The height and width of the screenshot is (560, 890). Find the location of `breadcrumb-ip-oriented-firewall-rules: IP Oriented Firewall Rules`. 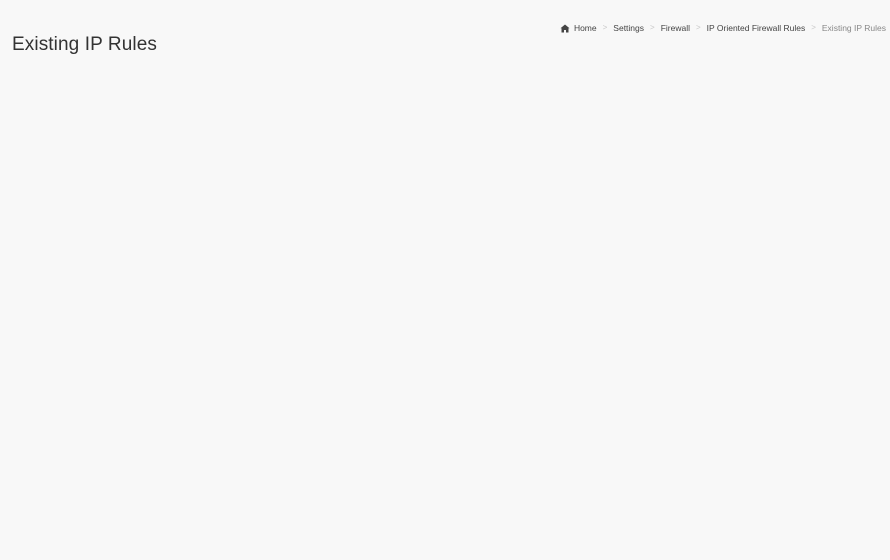

breadcrumb-ip-oriented-firewall-rules: IP Oriented Firewall Rules is located at coordinates (756, 28).